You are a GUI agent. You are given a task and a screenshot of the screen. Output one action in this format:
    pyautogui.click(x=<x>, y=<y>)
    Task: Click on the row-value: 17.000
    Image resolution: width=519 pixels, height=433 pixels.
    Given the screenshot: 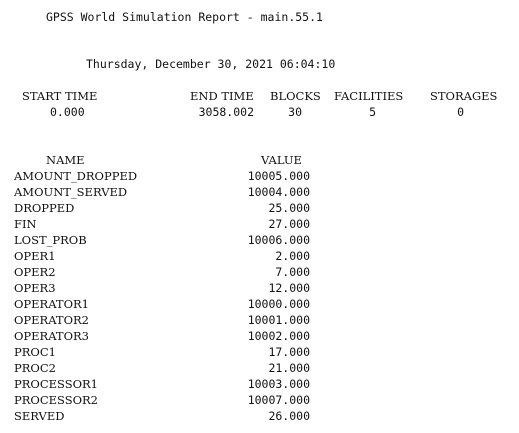 What is the action you would take?
    pyautogui.click(x=289, y=352)
    